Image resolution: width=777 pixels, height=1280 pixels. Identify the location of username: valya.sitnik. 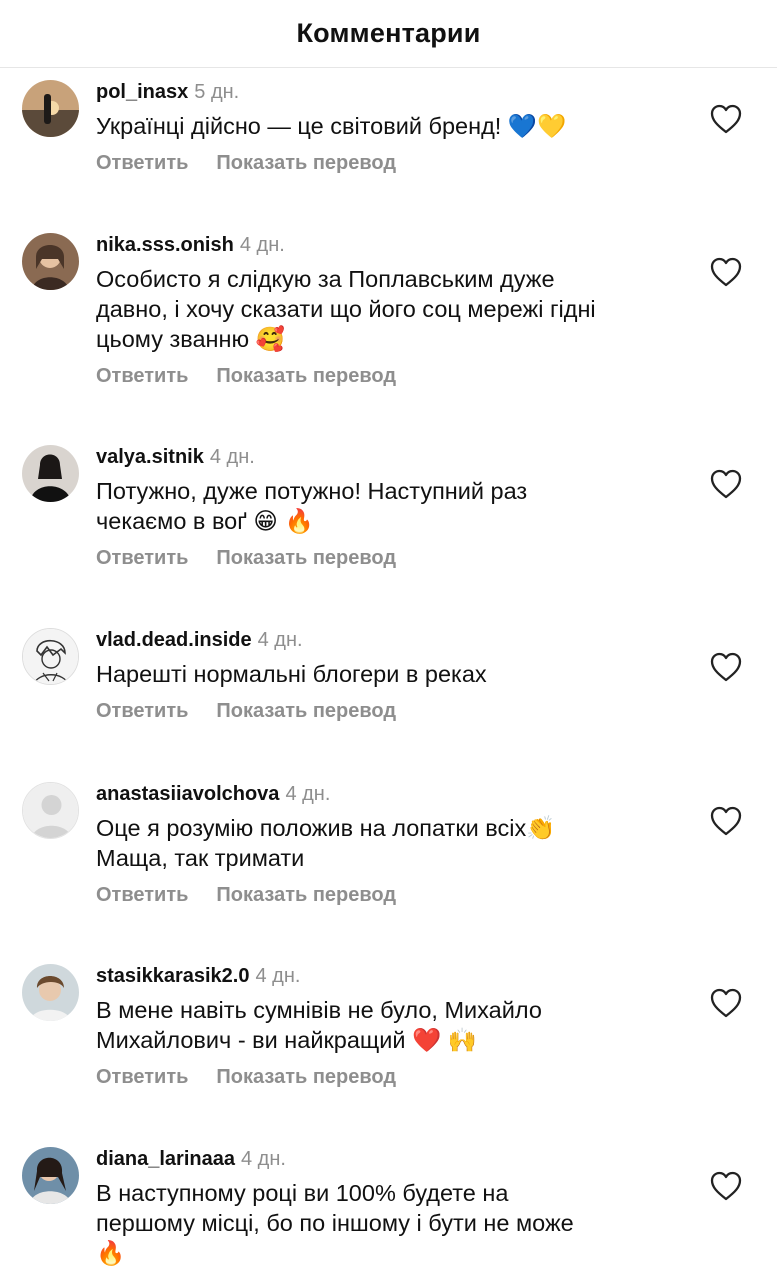
(150, 457).